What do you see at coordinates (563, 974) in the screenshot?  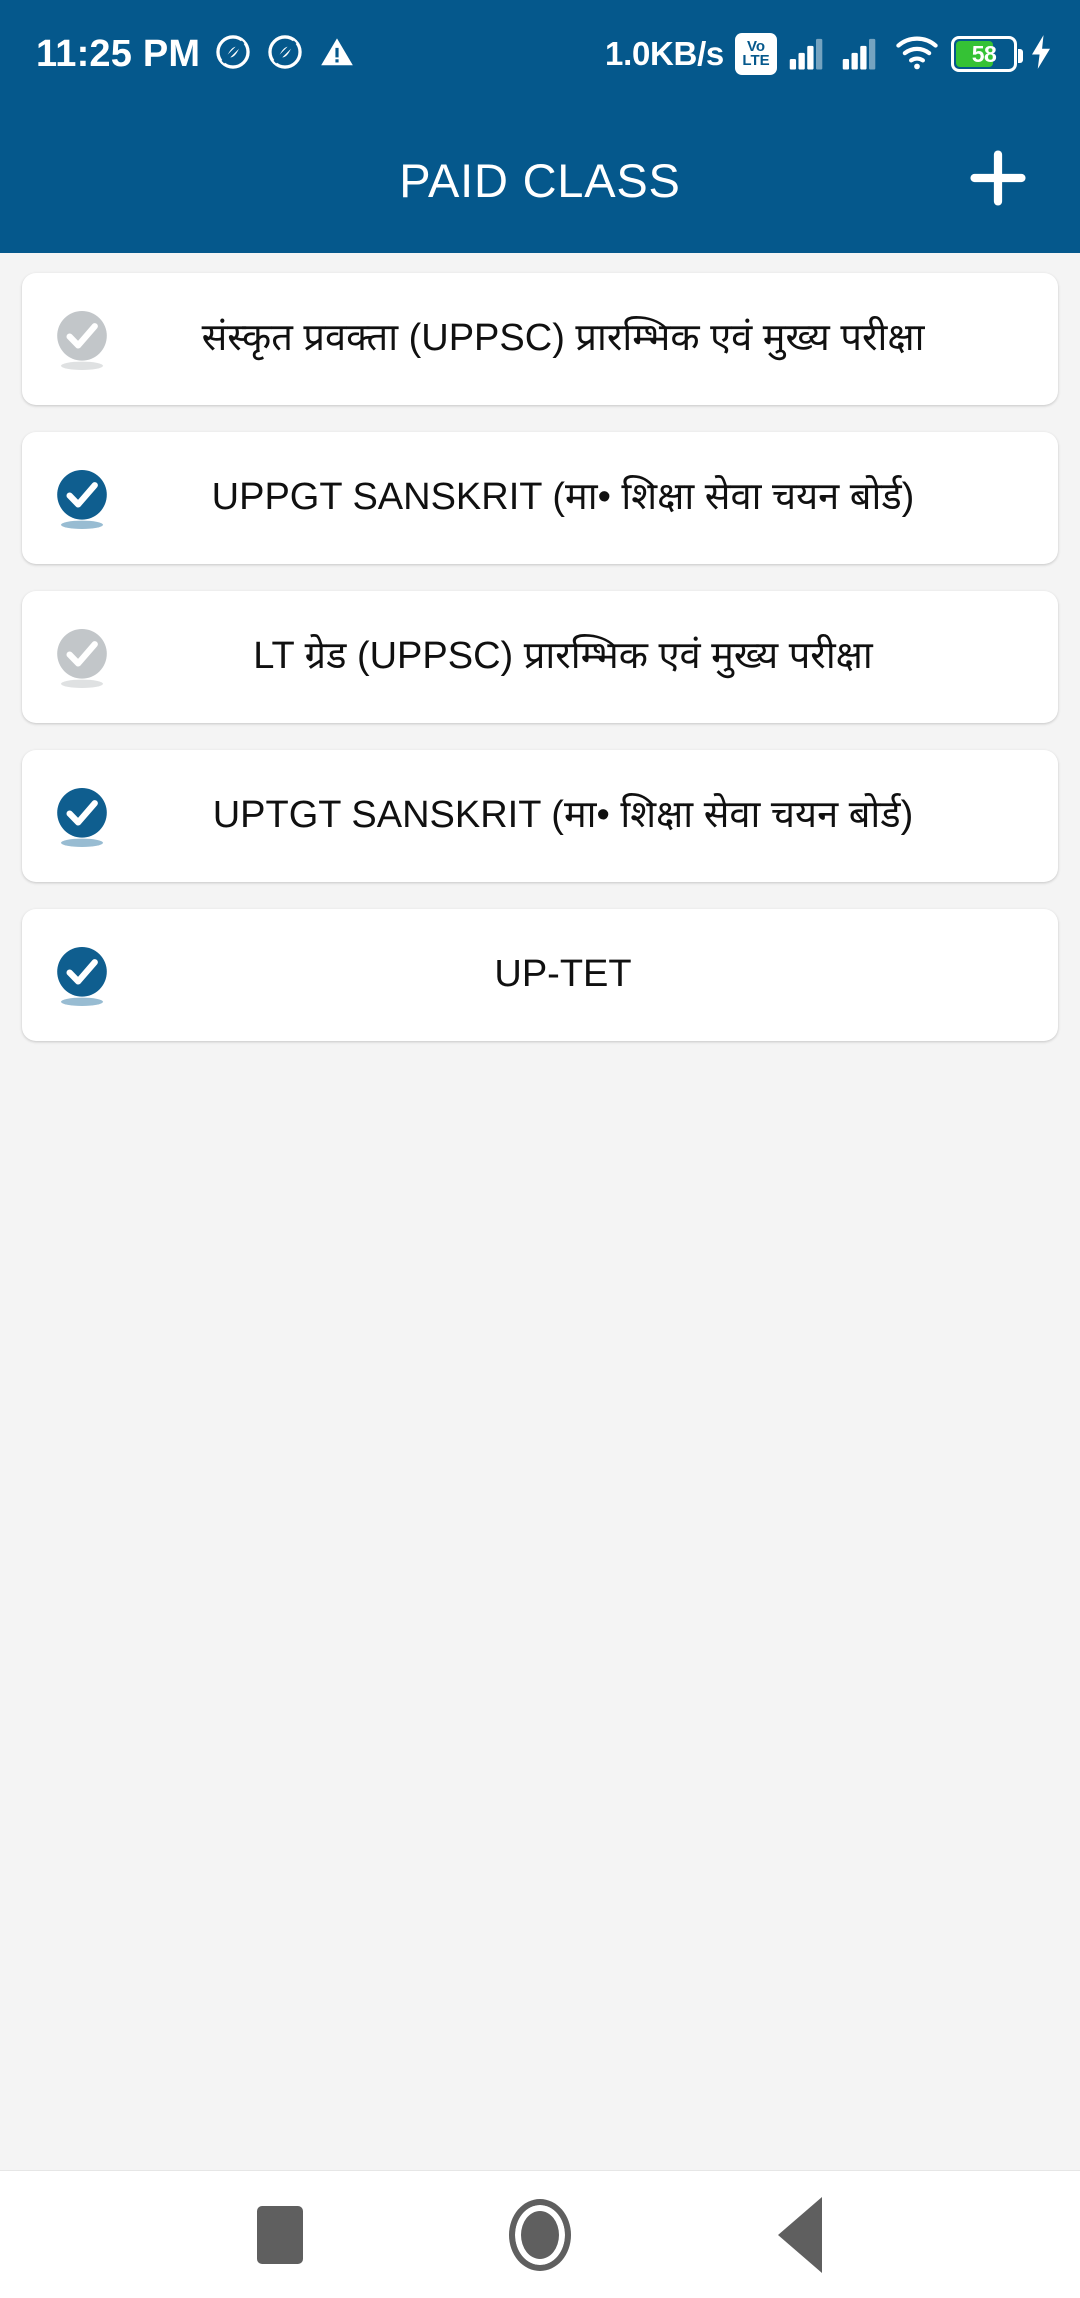 I see `list-item-label: UP-TET` at bounding box center [563, 974].